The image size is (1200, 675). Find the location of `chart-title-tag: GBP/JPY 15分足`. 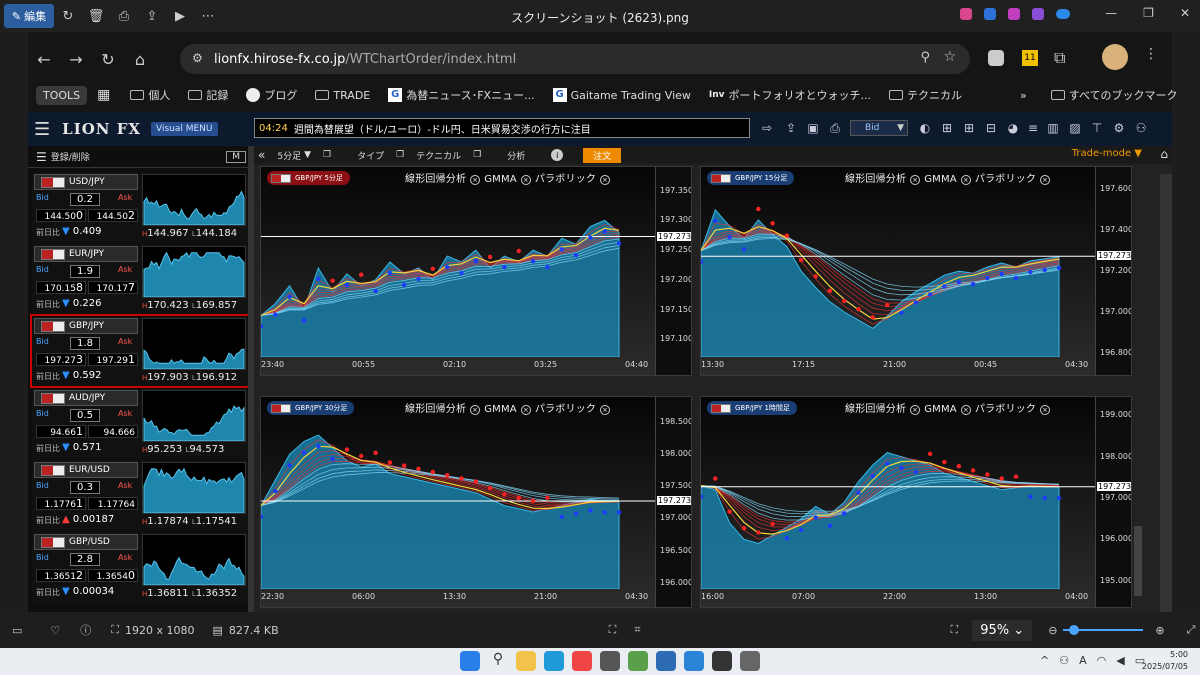

chart-title-tag: GBP/JPY 15分足 is located at coordinates (751, 178).